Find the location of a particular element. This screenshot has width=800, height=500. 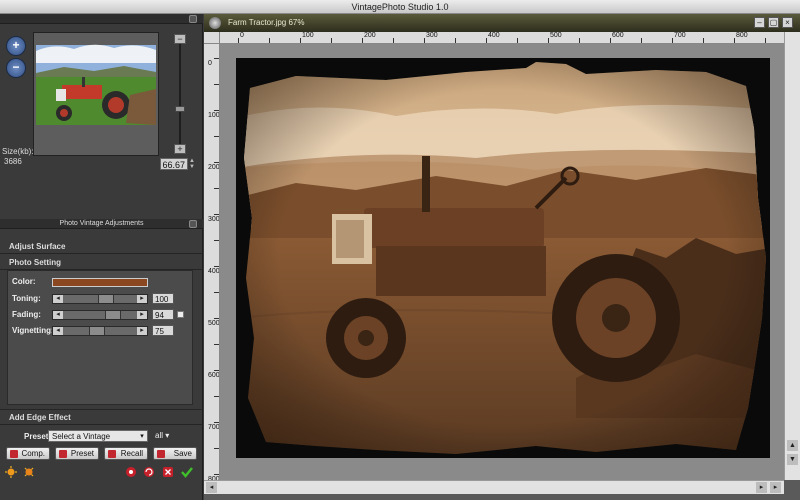

document-icon is located at coordinates (215, 23).